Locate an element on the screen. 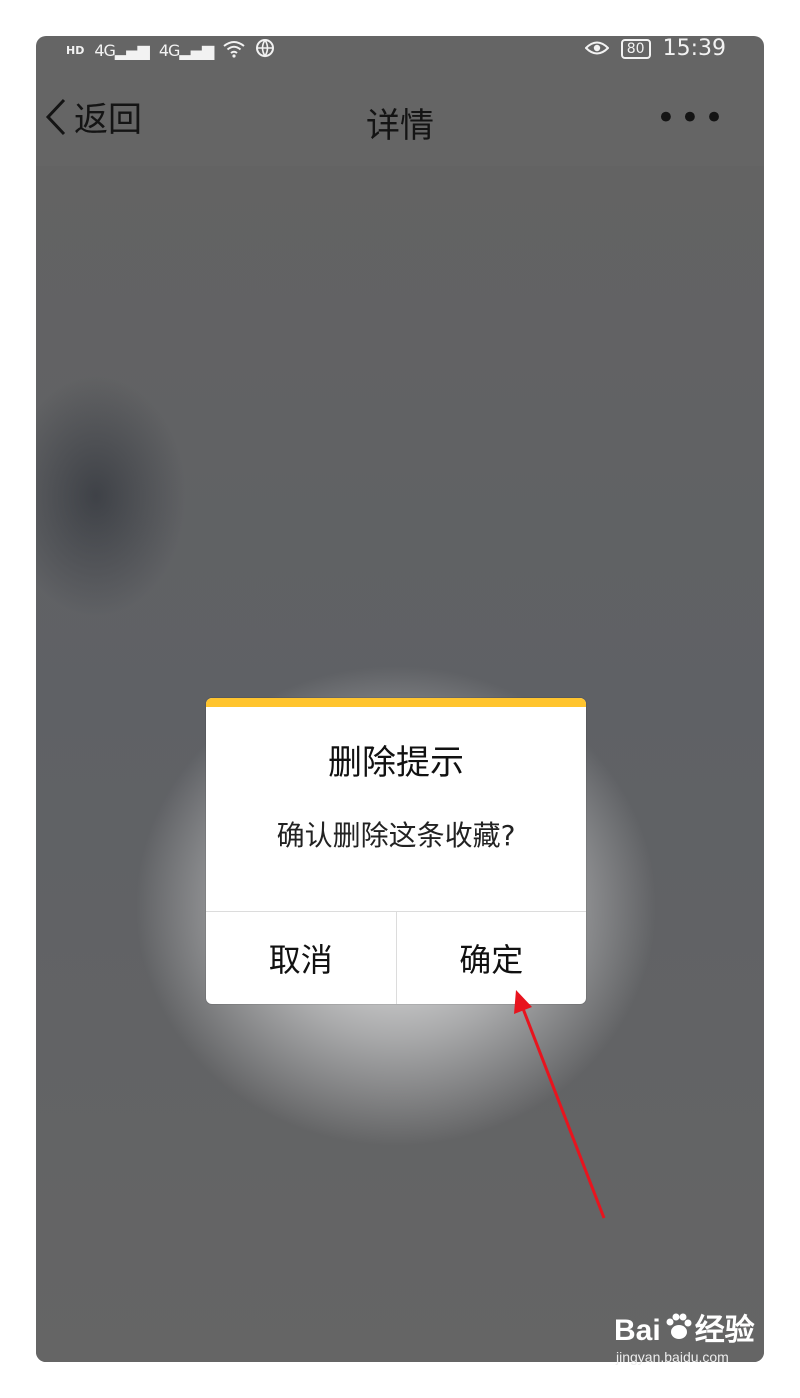 This screenshot has height=1398, width=800. watermark-logo: Bai 经验 is located at coordinates (684, 1330).